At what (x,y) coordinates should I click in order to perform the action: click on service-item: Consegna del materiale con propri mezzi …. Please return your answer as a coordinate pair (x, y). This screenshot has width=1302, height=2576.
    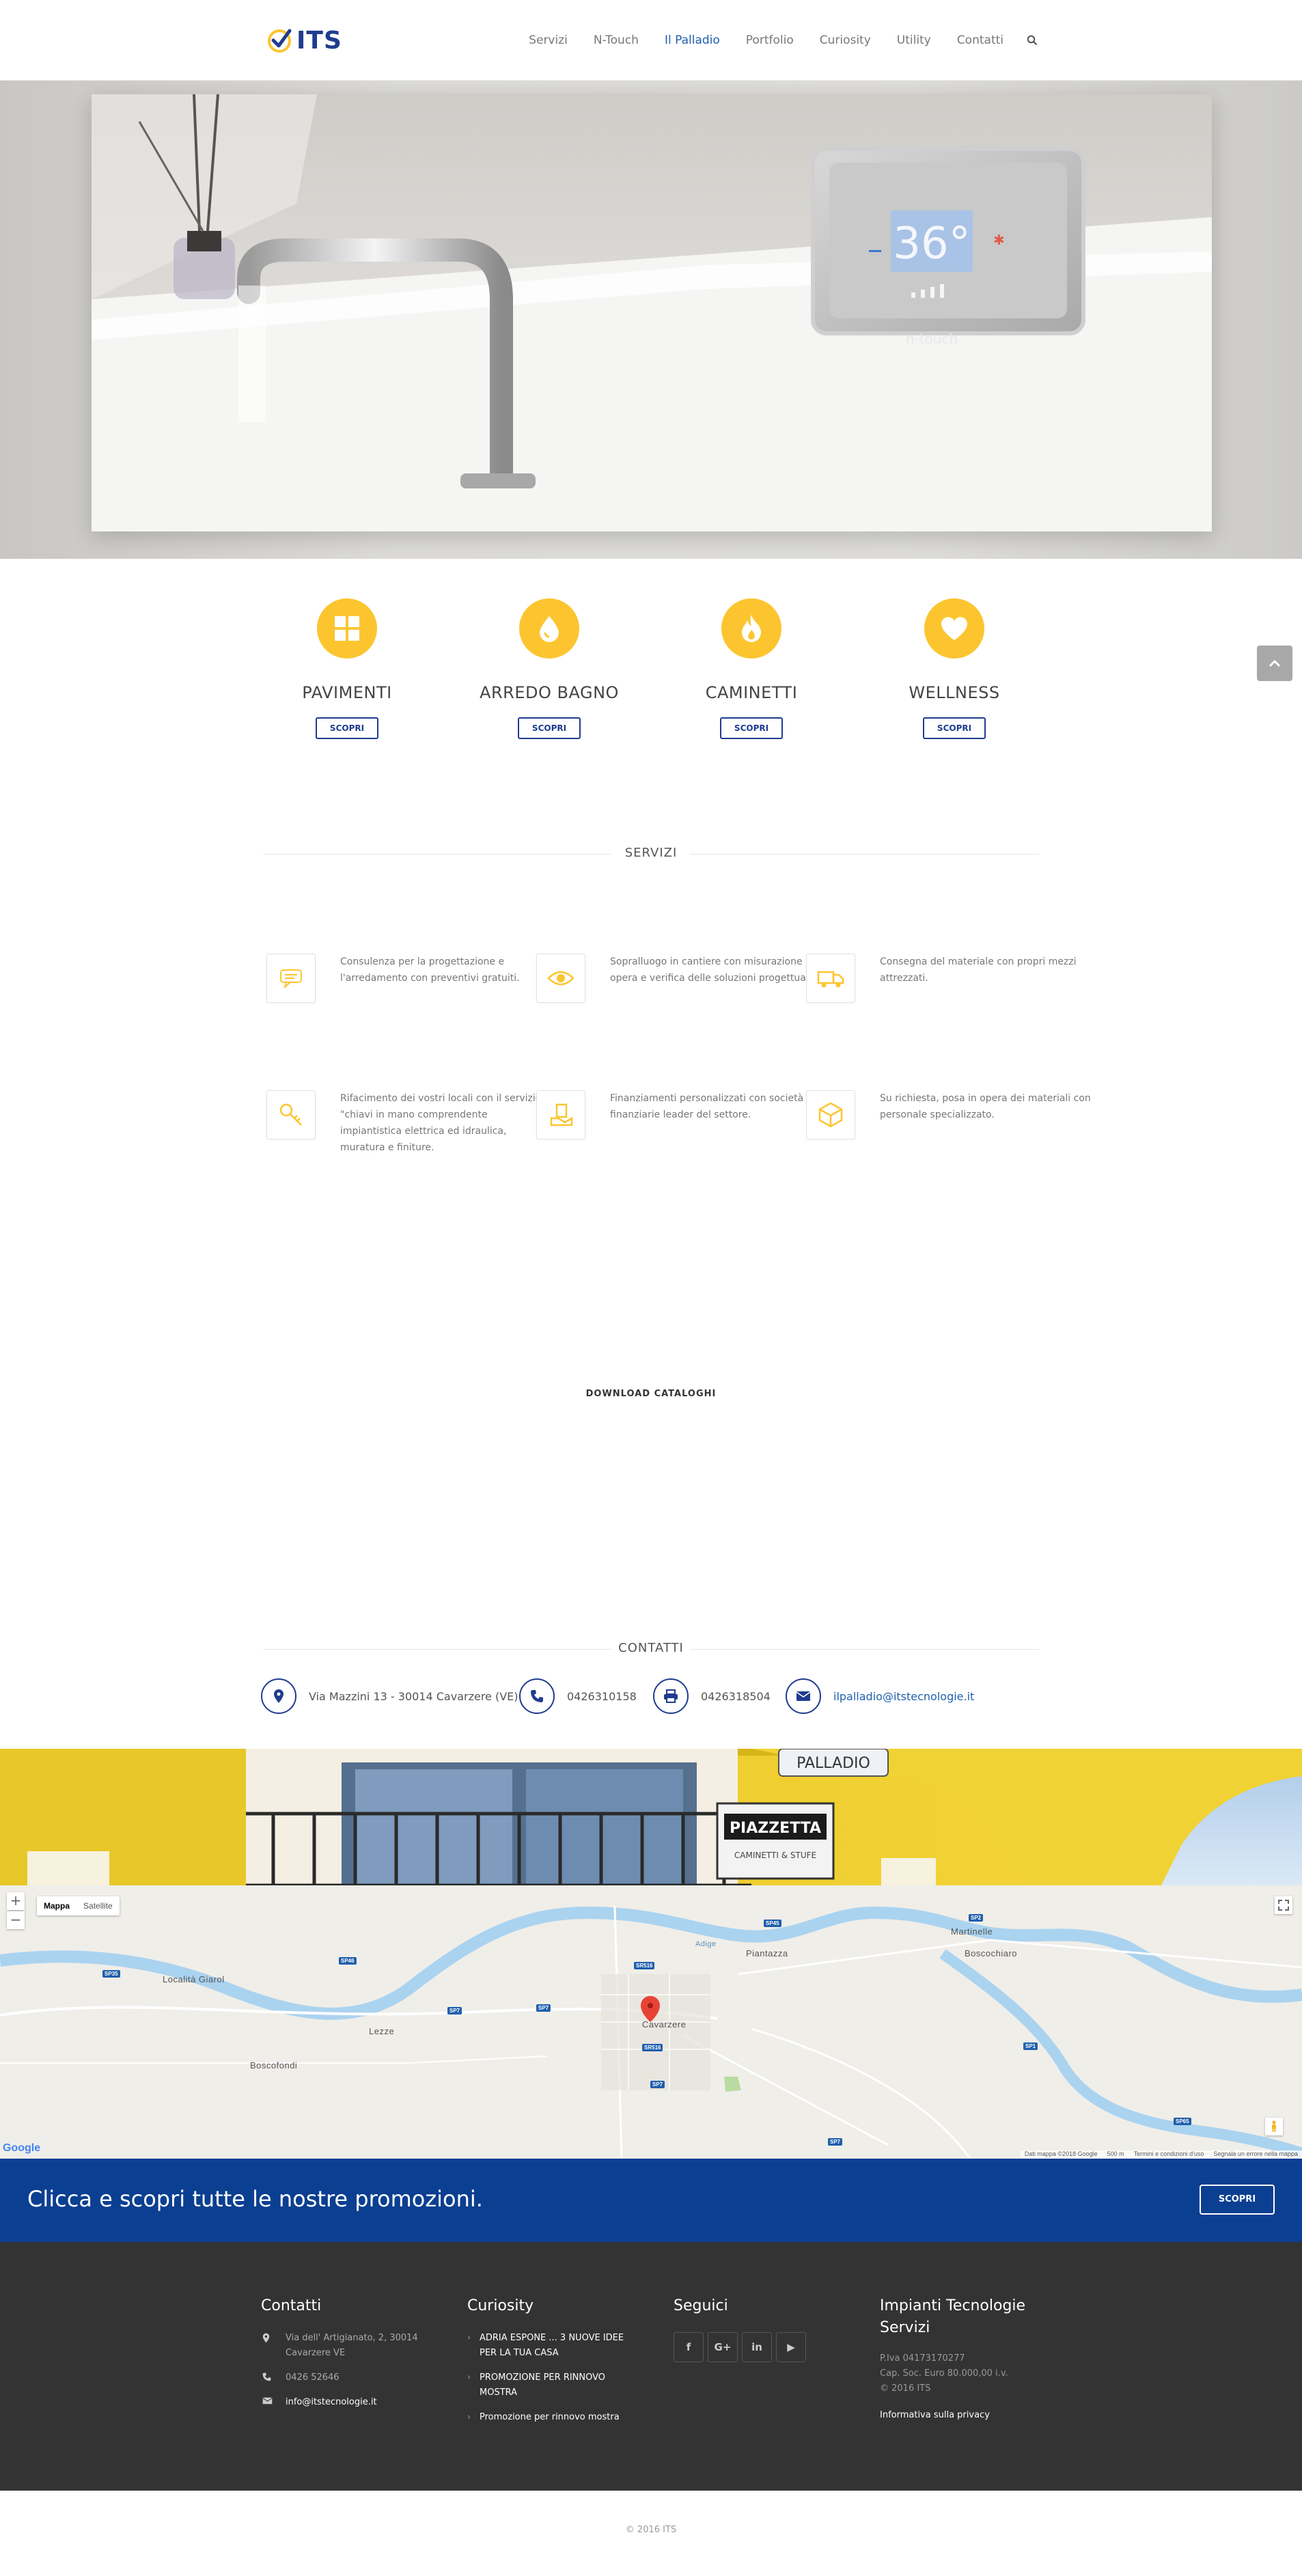
    Looking at the image, I should click on (942, 998).